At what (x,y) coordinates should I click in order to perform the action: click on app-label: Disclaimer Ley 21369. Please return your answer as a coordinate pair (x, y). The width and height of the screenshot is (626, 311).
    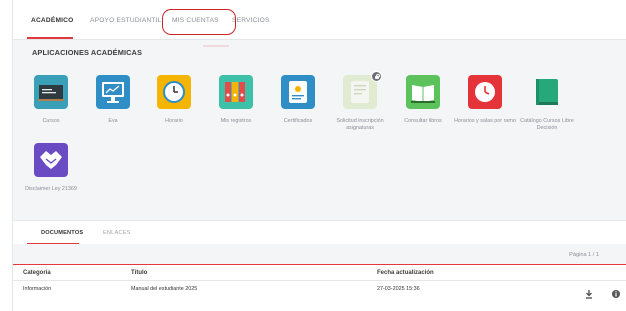
    Looking at the image, I should click on (51, 189).